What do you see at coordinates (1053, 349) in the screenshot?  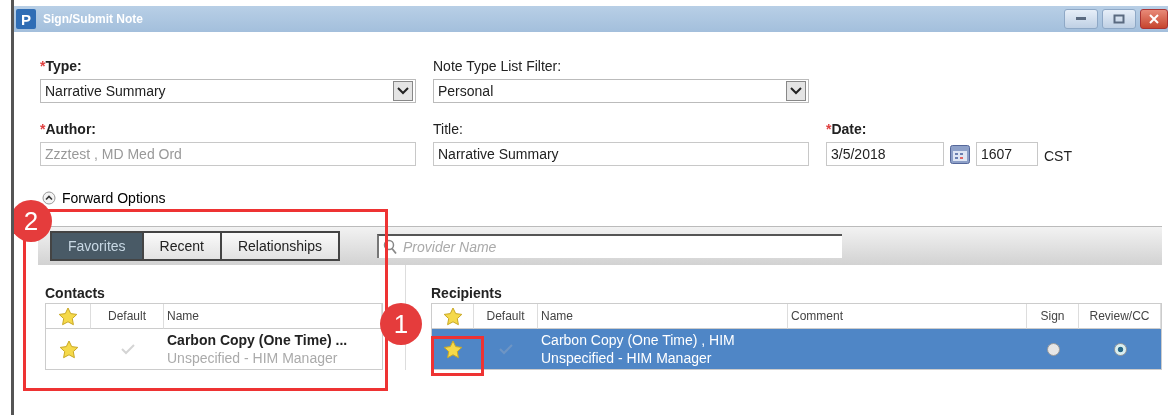 I see `sign-radio` at bounding box center [1053, 349].